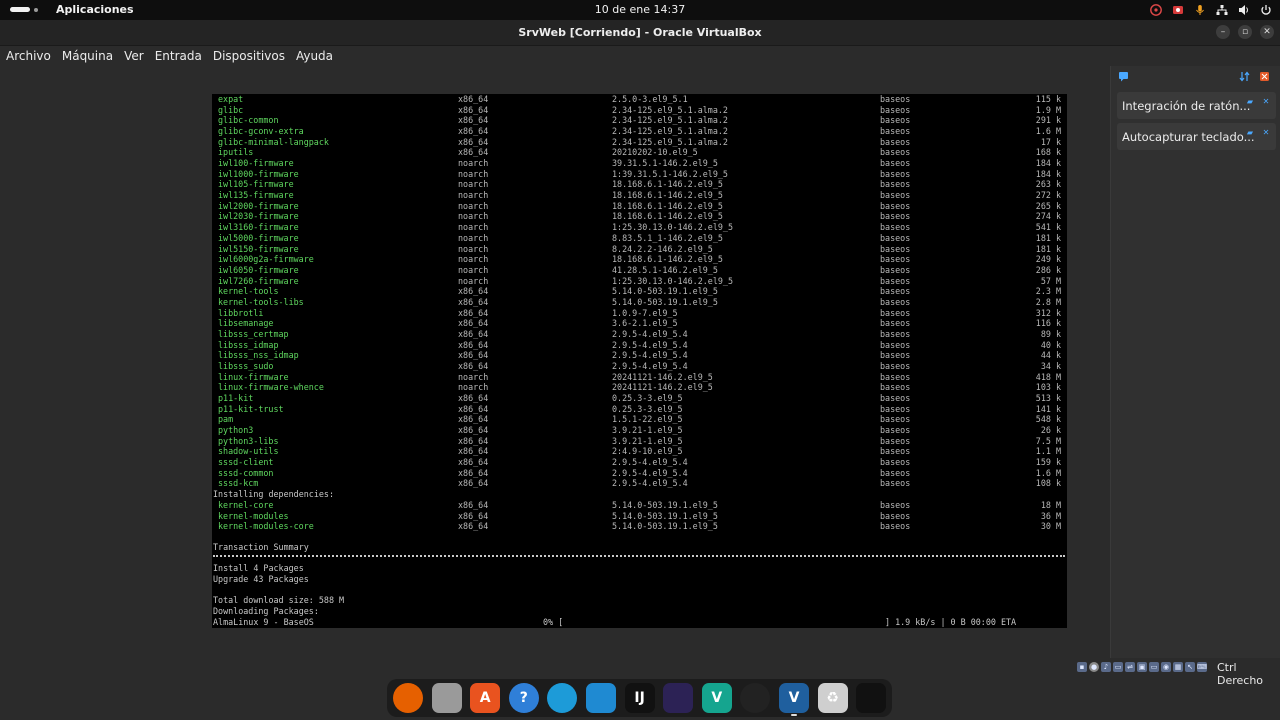 The width and height of the screenshot is (1280, 720). I want to click on notification-mouse-integration: Integración de ratón... ▰ ✕, so click(1196, 105).